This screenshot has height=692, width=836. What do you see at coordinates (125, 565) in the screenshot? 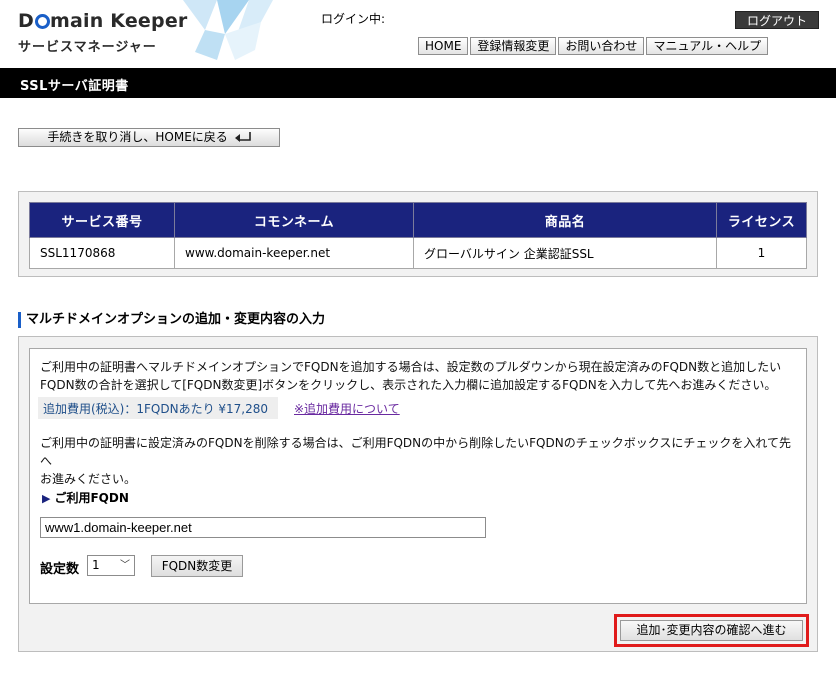
I see `chevron-down-icon: ﹀` at bounding box center [125, 565].